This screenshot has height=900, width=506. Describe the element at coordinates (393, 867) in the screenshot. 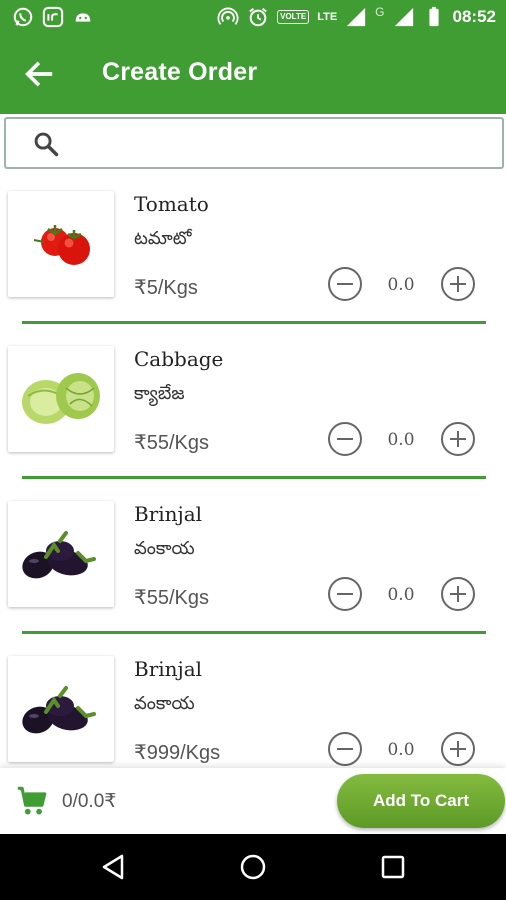

I see `recents-nav-icon` at that location.